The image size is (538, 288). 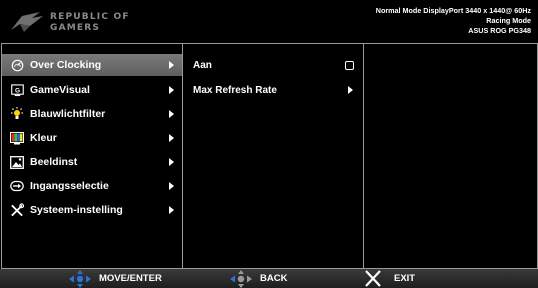 What do you see at coordinates (90, 17) in the screenshot?
I see `brand-line1: REPUBLIC OF` at bounding box center [90, 17].